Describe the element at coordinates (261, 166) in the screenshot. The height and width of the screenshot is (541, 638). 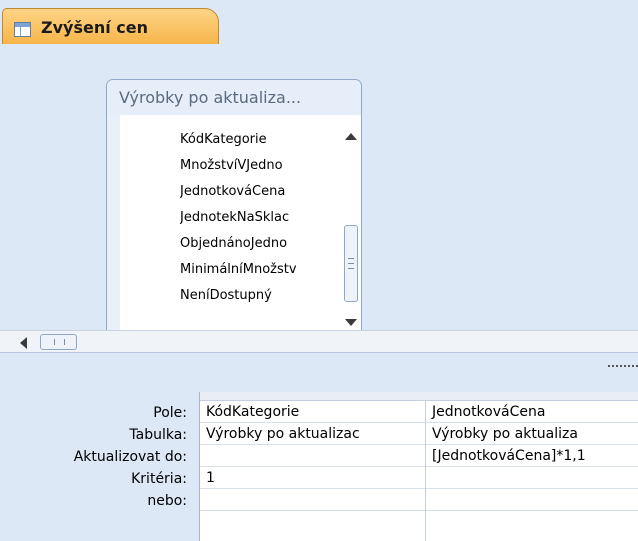
I see `field-item: MnožstvíVJedno` at that location.